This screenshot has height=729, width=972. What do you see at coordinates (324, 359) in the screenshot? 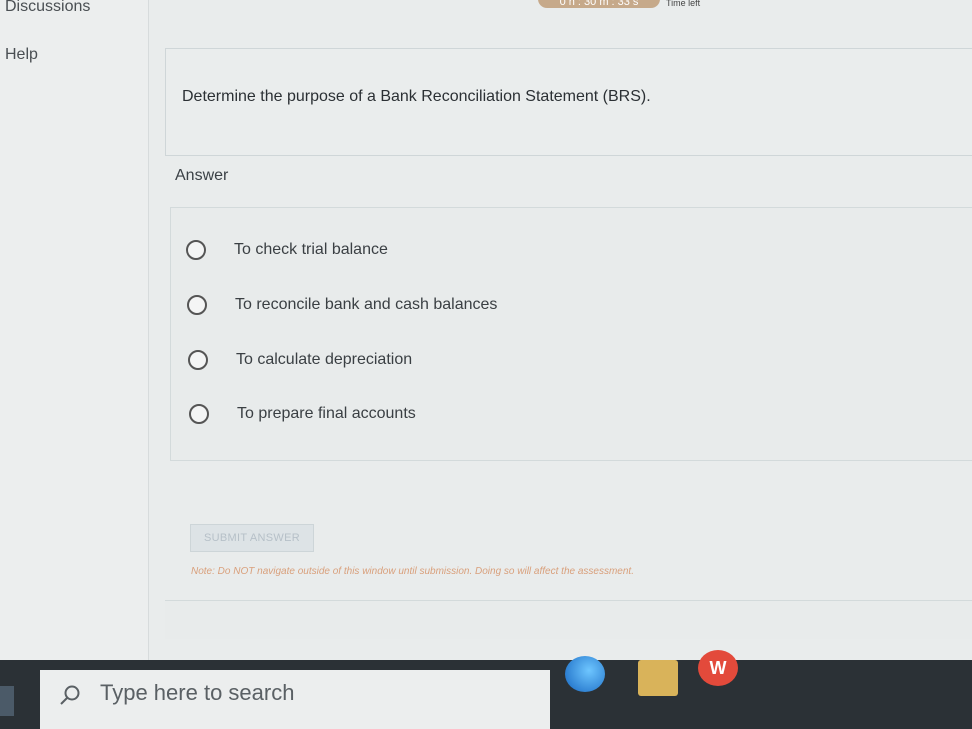
I see `answer-option-label: To calculate depreciation` at bounding box center [324, 359].